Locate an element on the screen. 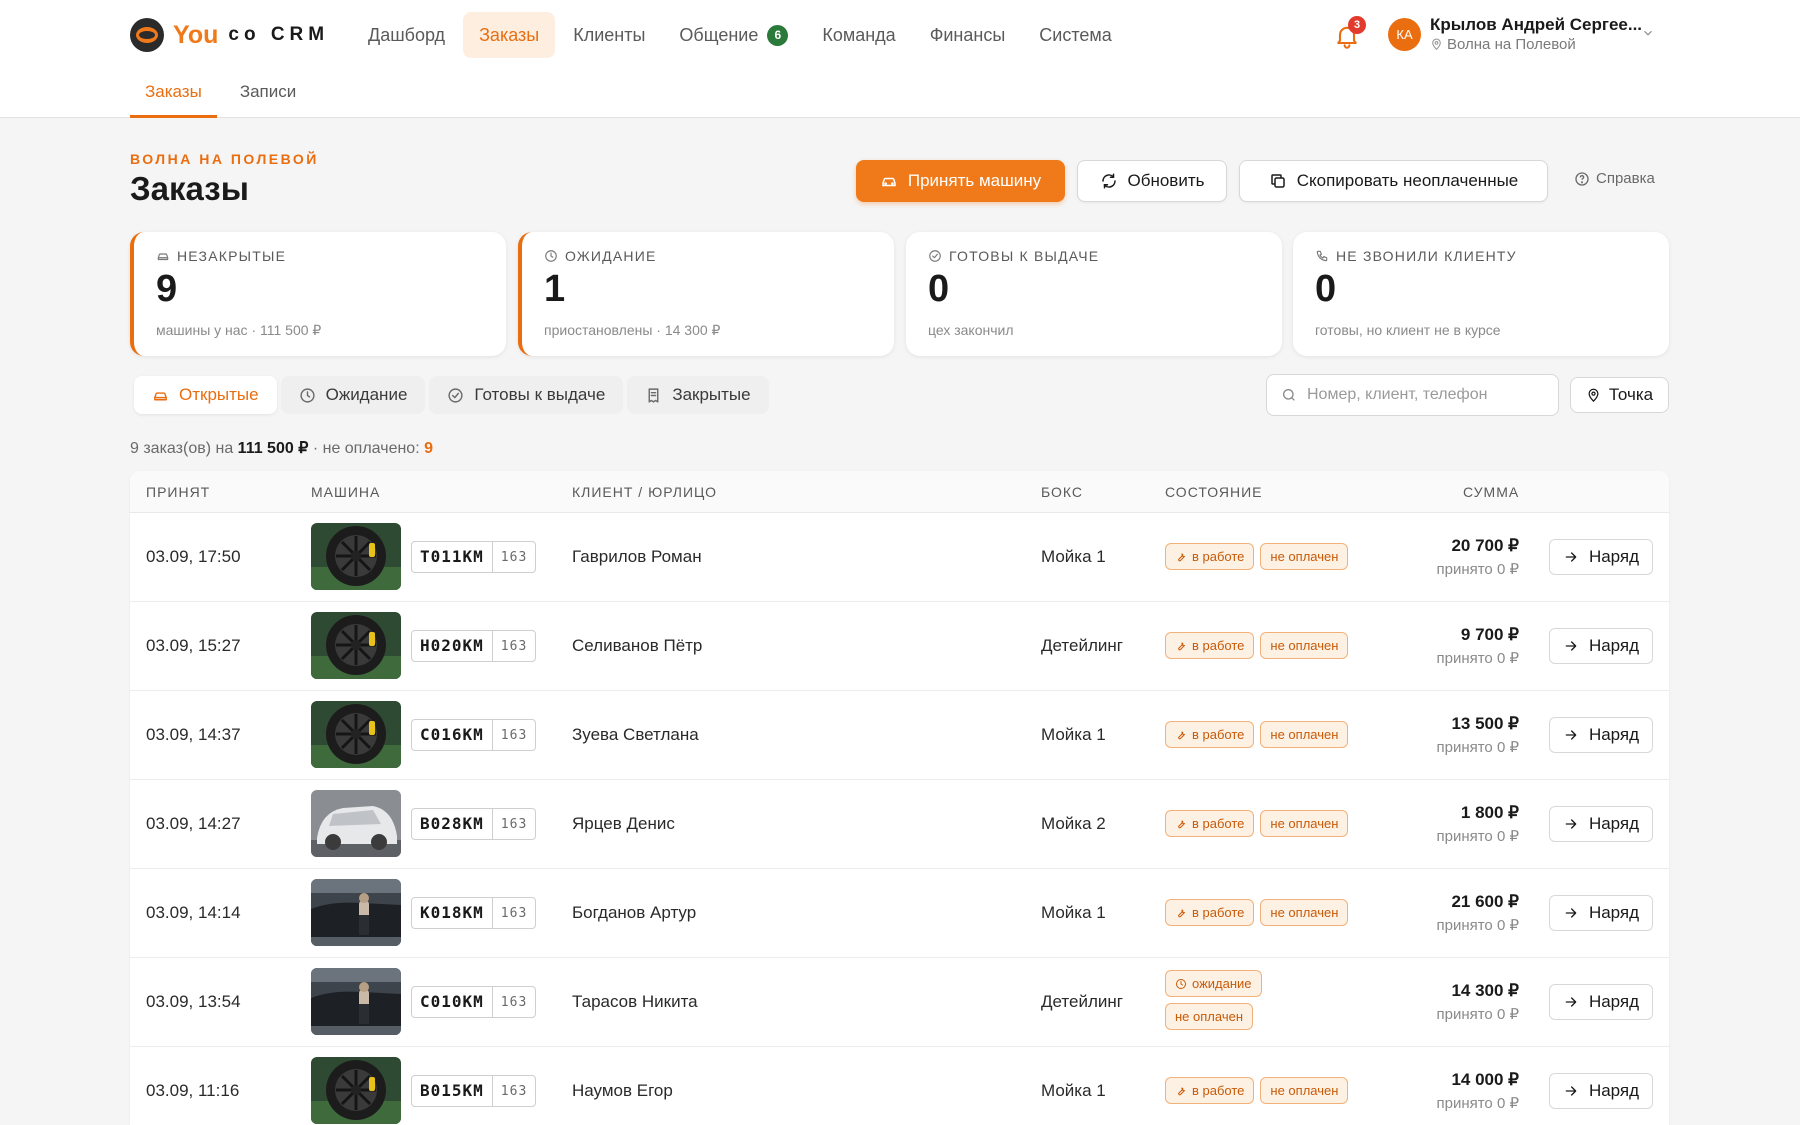  refresh-label: Обновить is located at coordinates (1166, 180).